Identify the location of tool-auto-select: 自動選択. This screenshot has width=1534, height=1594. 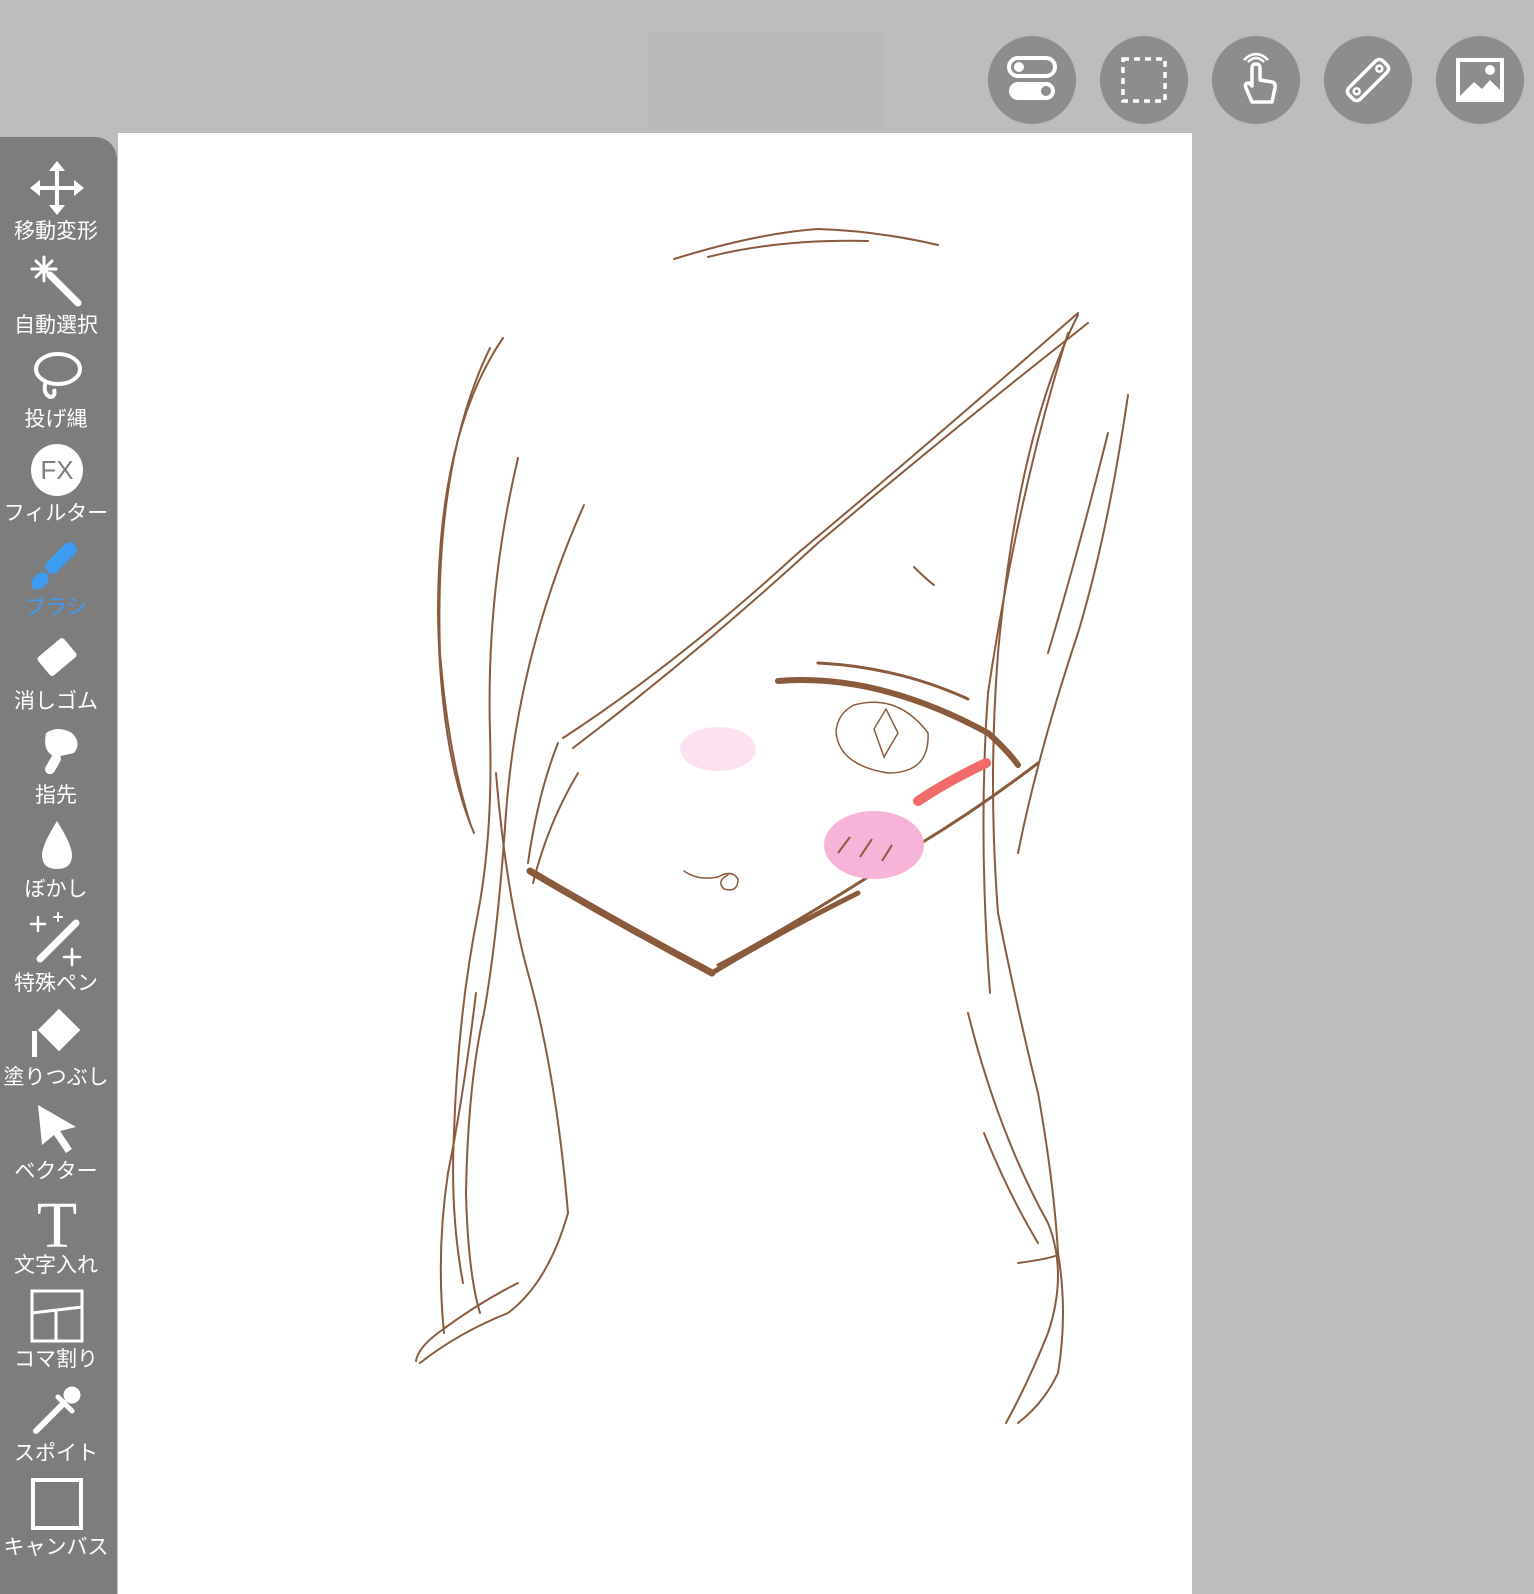
(58, 296).